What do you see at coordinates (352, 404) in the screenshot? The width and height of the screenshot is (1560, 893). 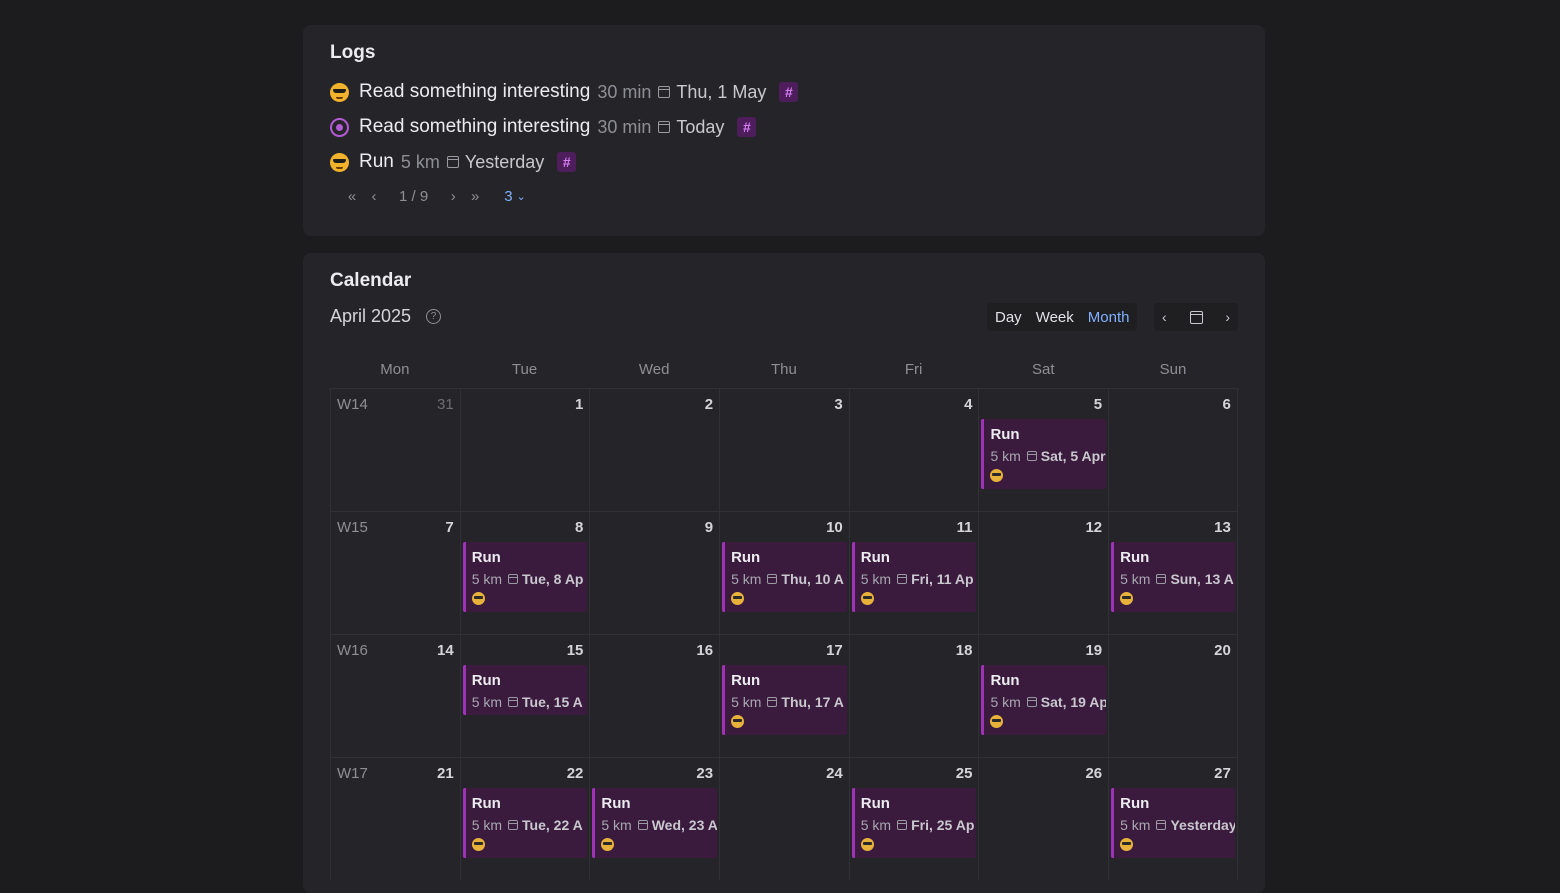 I see `week-number: W14` at bounding box center [352, 404].